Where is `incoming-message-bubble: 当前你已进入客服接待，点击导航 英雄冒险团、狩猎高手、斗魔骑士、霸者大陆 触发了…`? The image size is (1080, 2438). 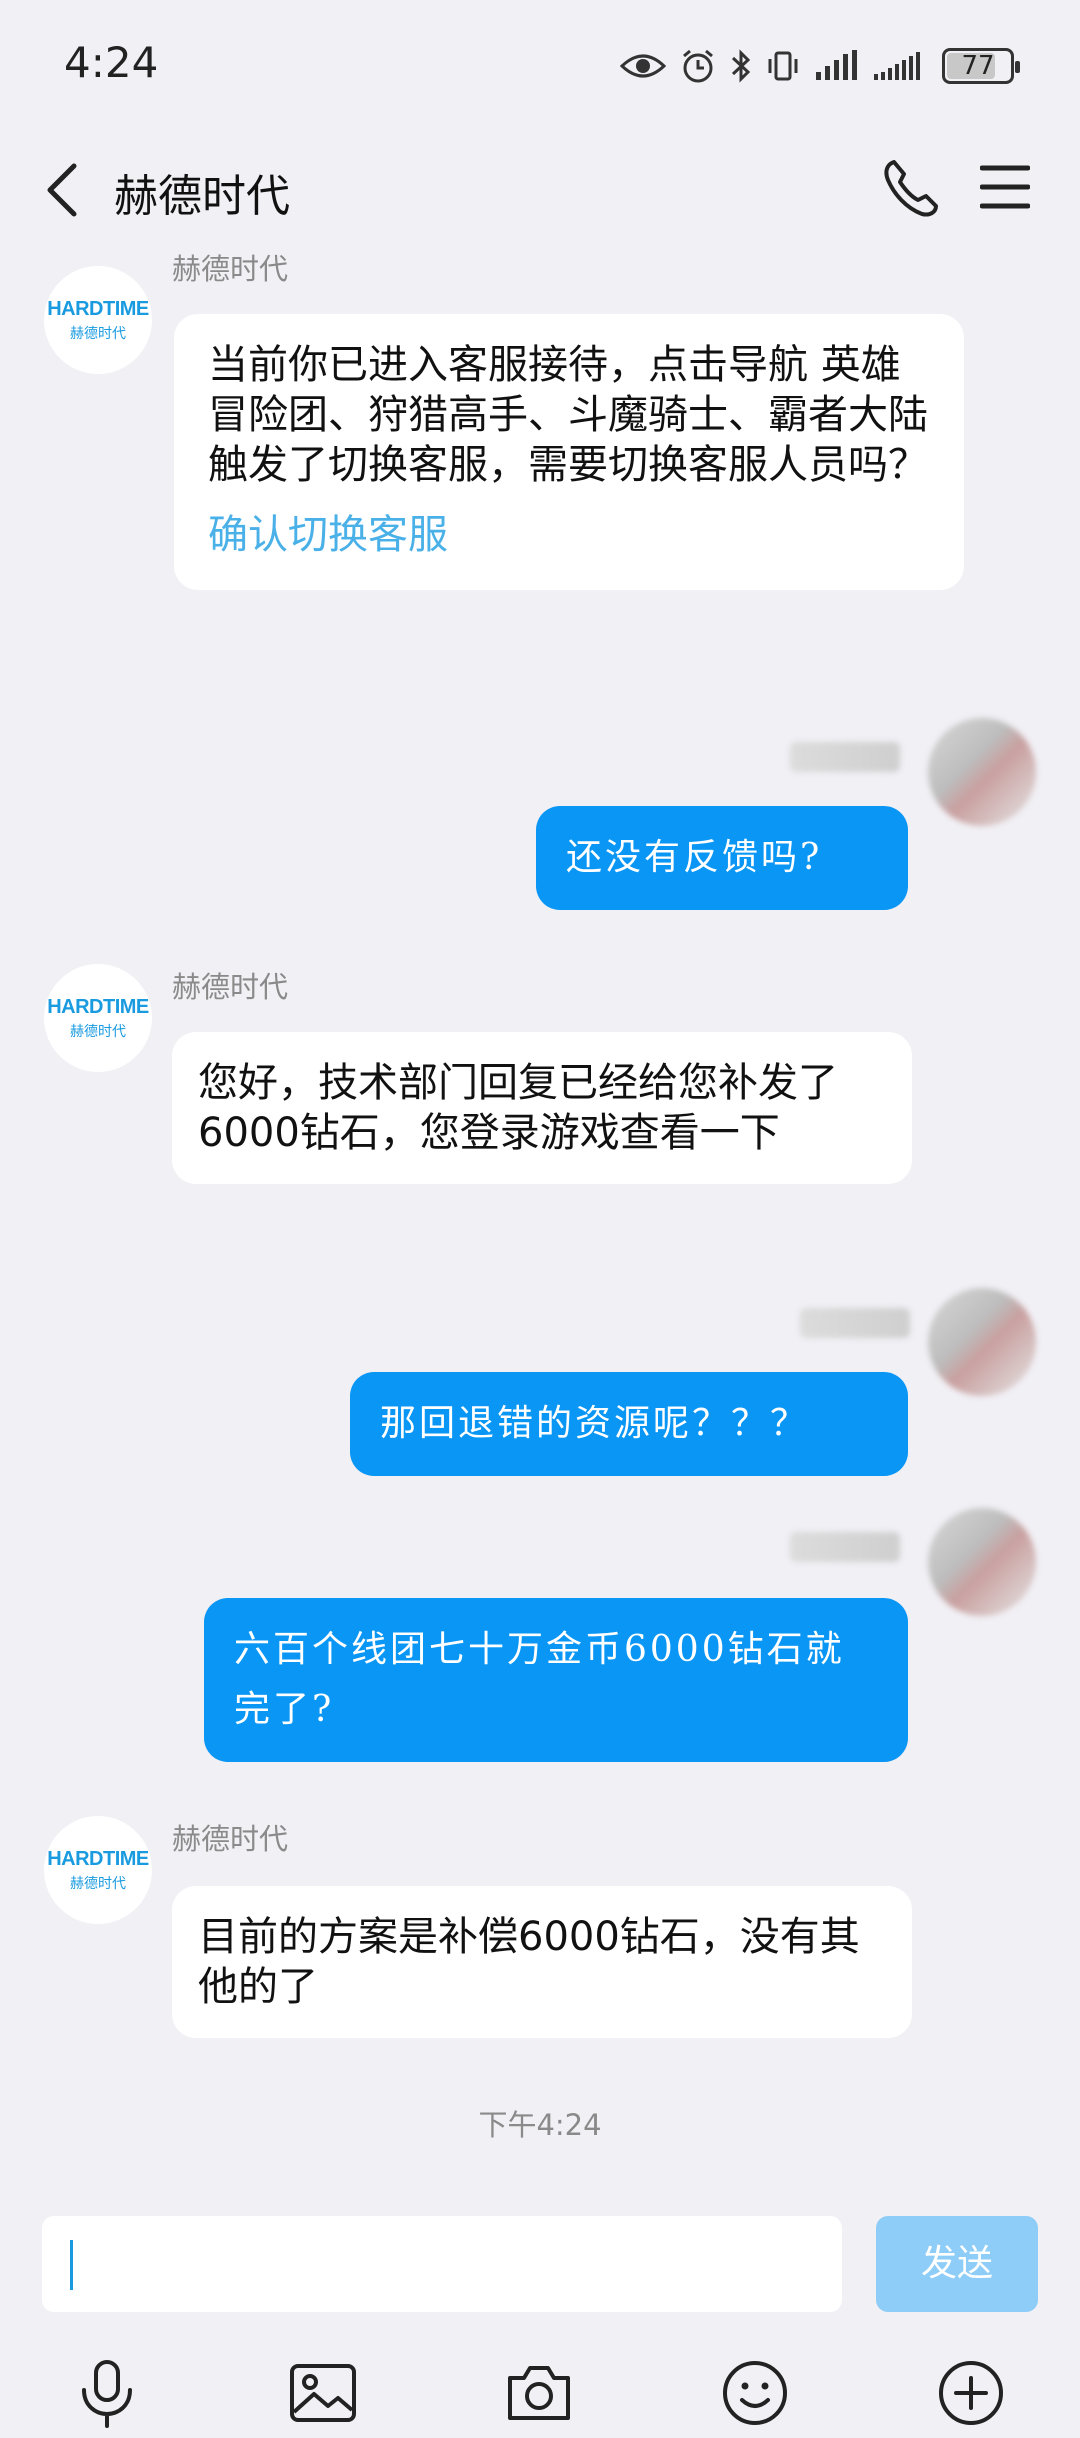
incoming-message-bubble: 当前你已进入客服接待，点击导航 英雄冒险团、狩猎高手、斗魔骑士、霸者大陆 触发了… is located at coordinates (569, 452).